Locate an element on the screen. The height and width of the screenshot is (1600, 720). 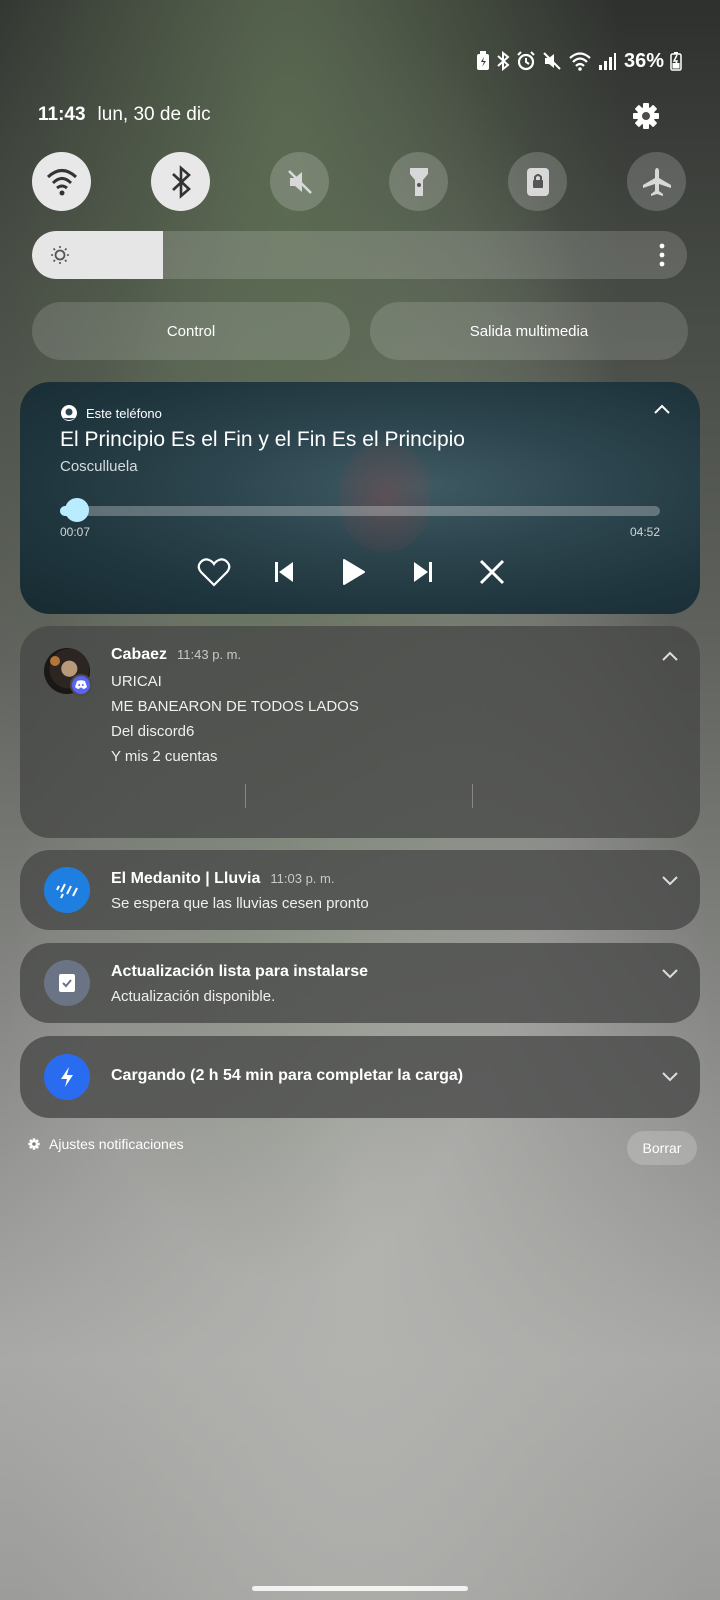
rotation-lock-toggle is located at coordinates (537, 181).